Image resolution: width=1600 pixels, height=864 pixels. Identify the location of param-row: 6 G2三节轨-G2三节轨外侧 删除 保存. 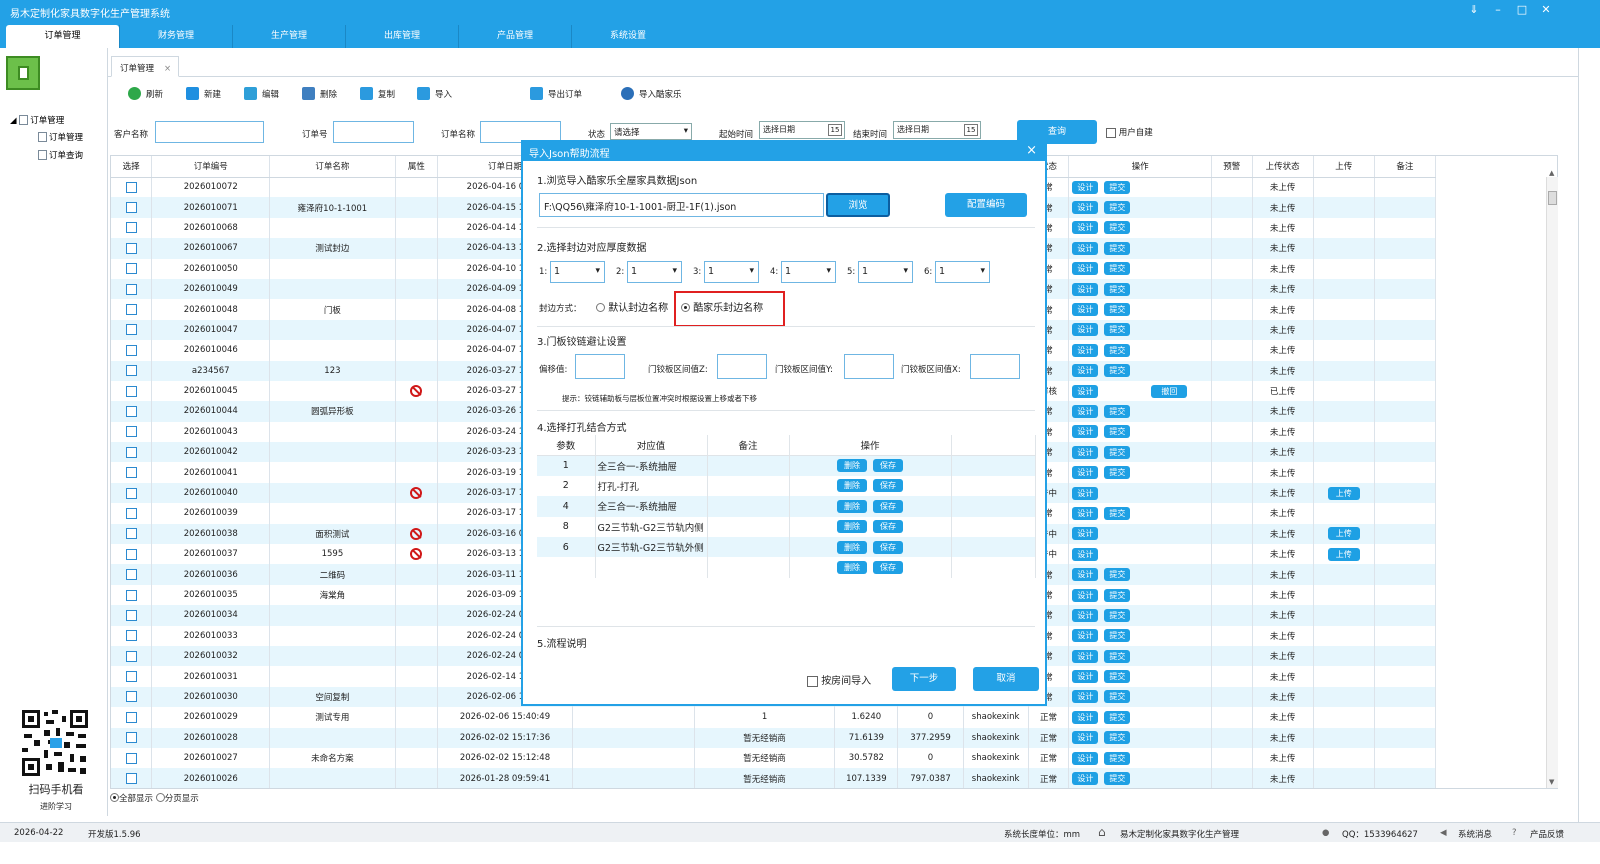
(786, 547).